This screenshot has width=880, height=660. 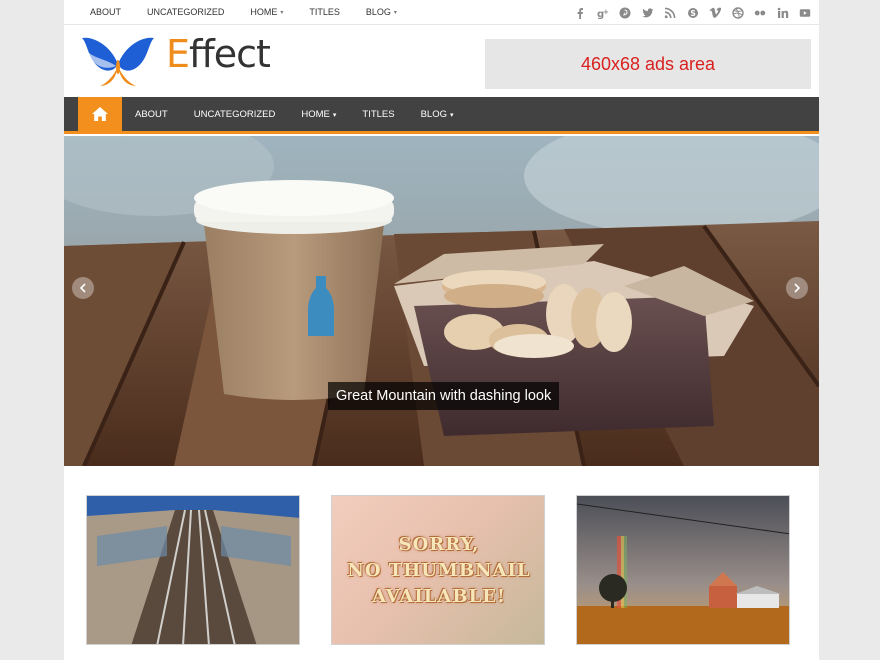 I want to click on top-nav: ABOUT UNCATEGORIZED HOME ▾ TITLES BLOG ▾, so click(x=256, y=12).